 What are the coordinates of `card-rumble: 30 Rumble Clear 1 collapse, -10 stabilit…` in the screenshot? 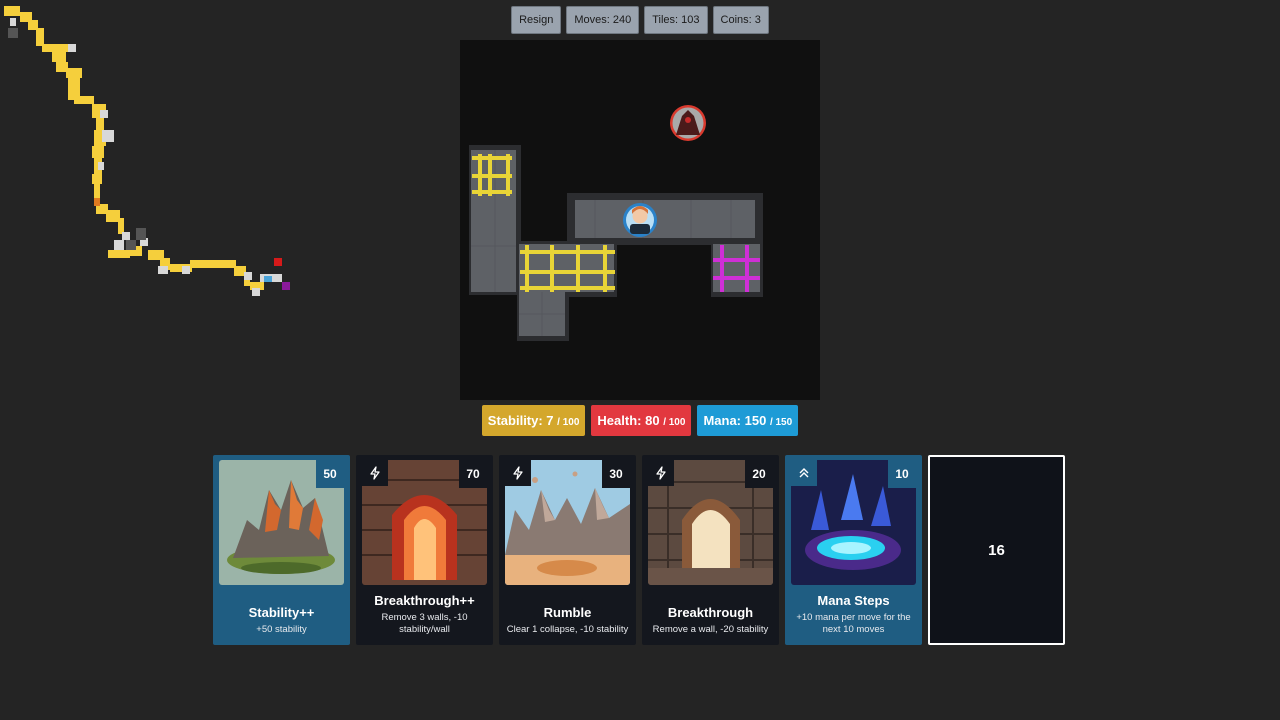 It's located at (567, 550).